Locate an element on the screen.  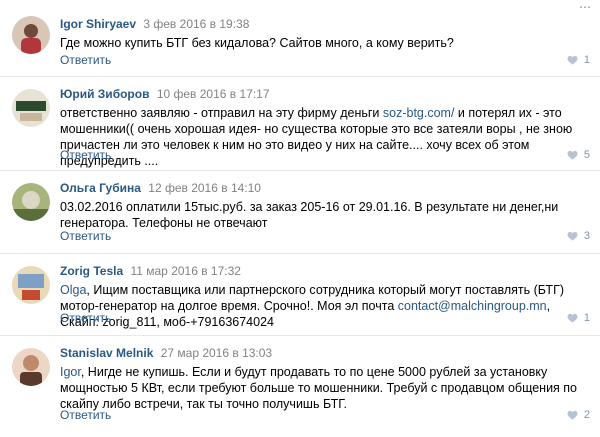
like-button: 2 is located at coordinates (578, 415).